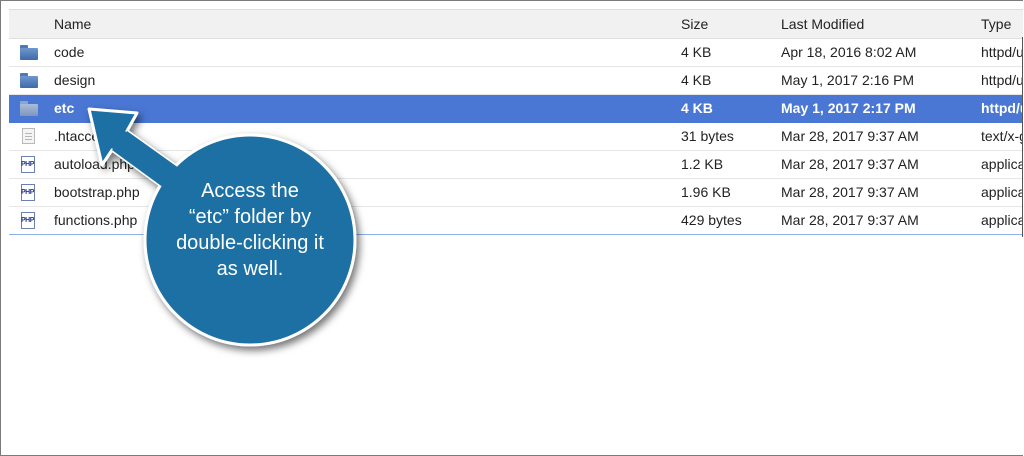  What do you see at coordinates (848, 80) in the screenshot?
I see `file-last-modified: May 1, 2017 2:16 PM` at bounding box center [848, 80].